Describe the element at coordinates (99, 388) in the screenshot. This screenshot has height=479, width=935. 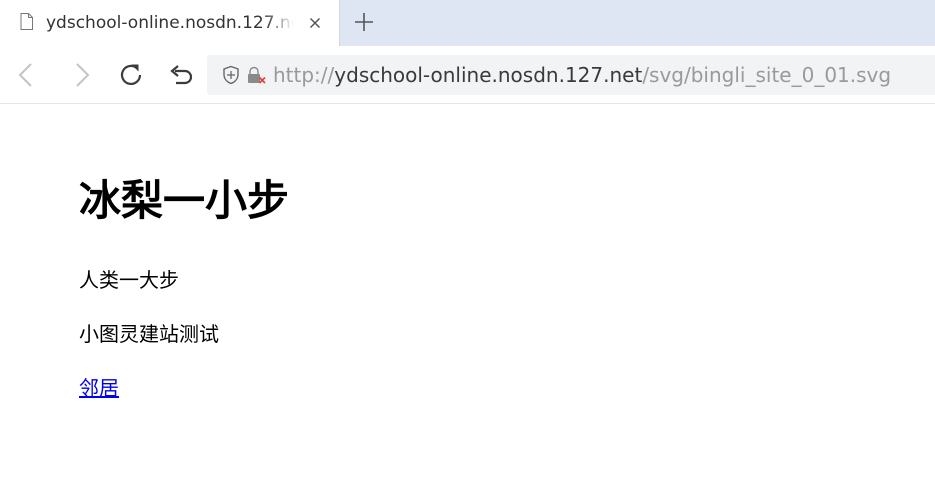
I see `neighbor-link: 邻居` at that location.